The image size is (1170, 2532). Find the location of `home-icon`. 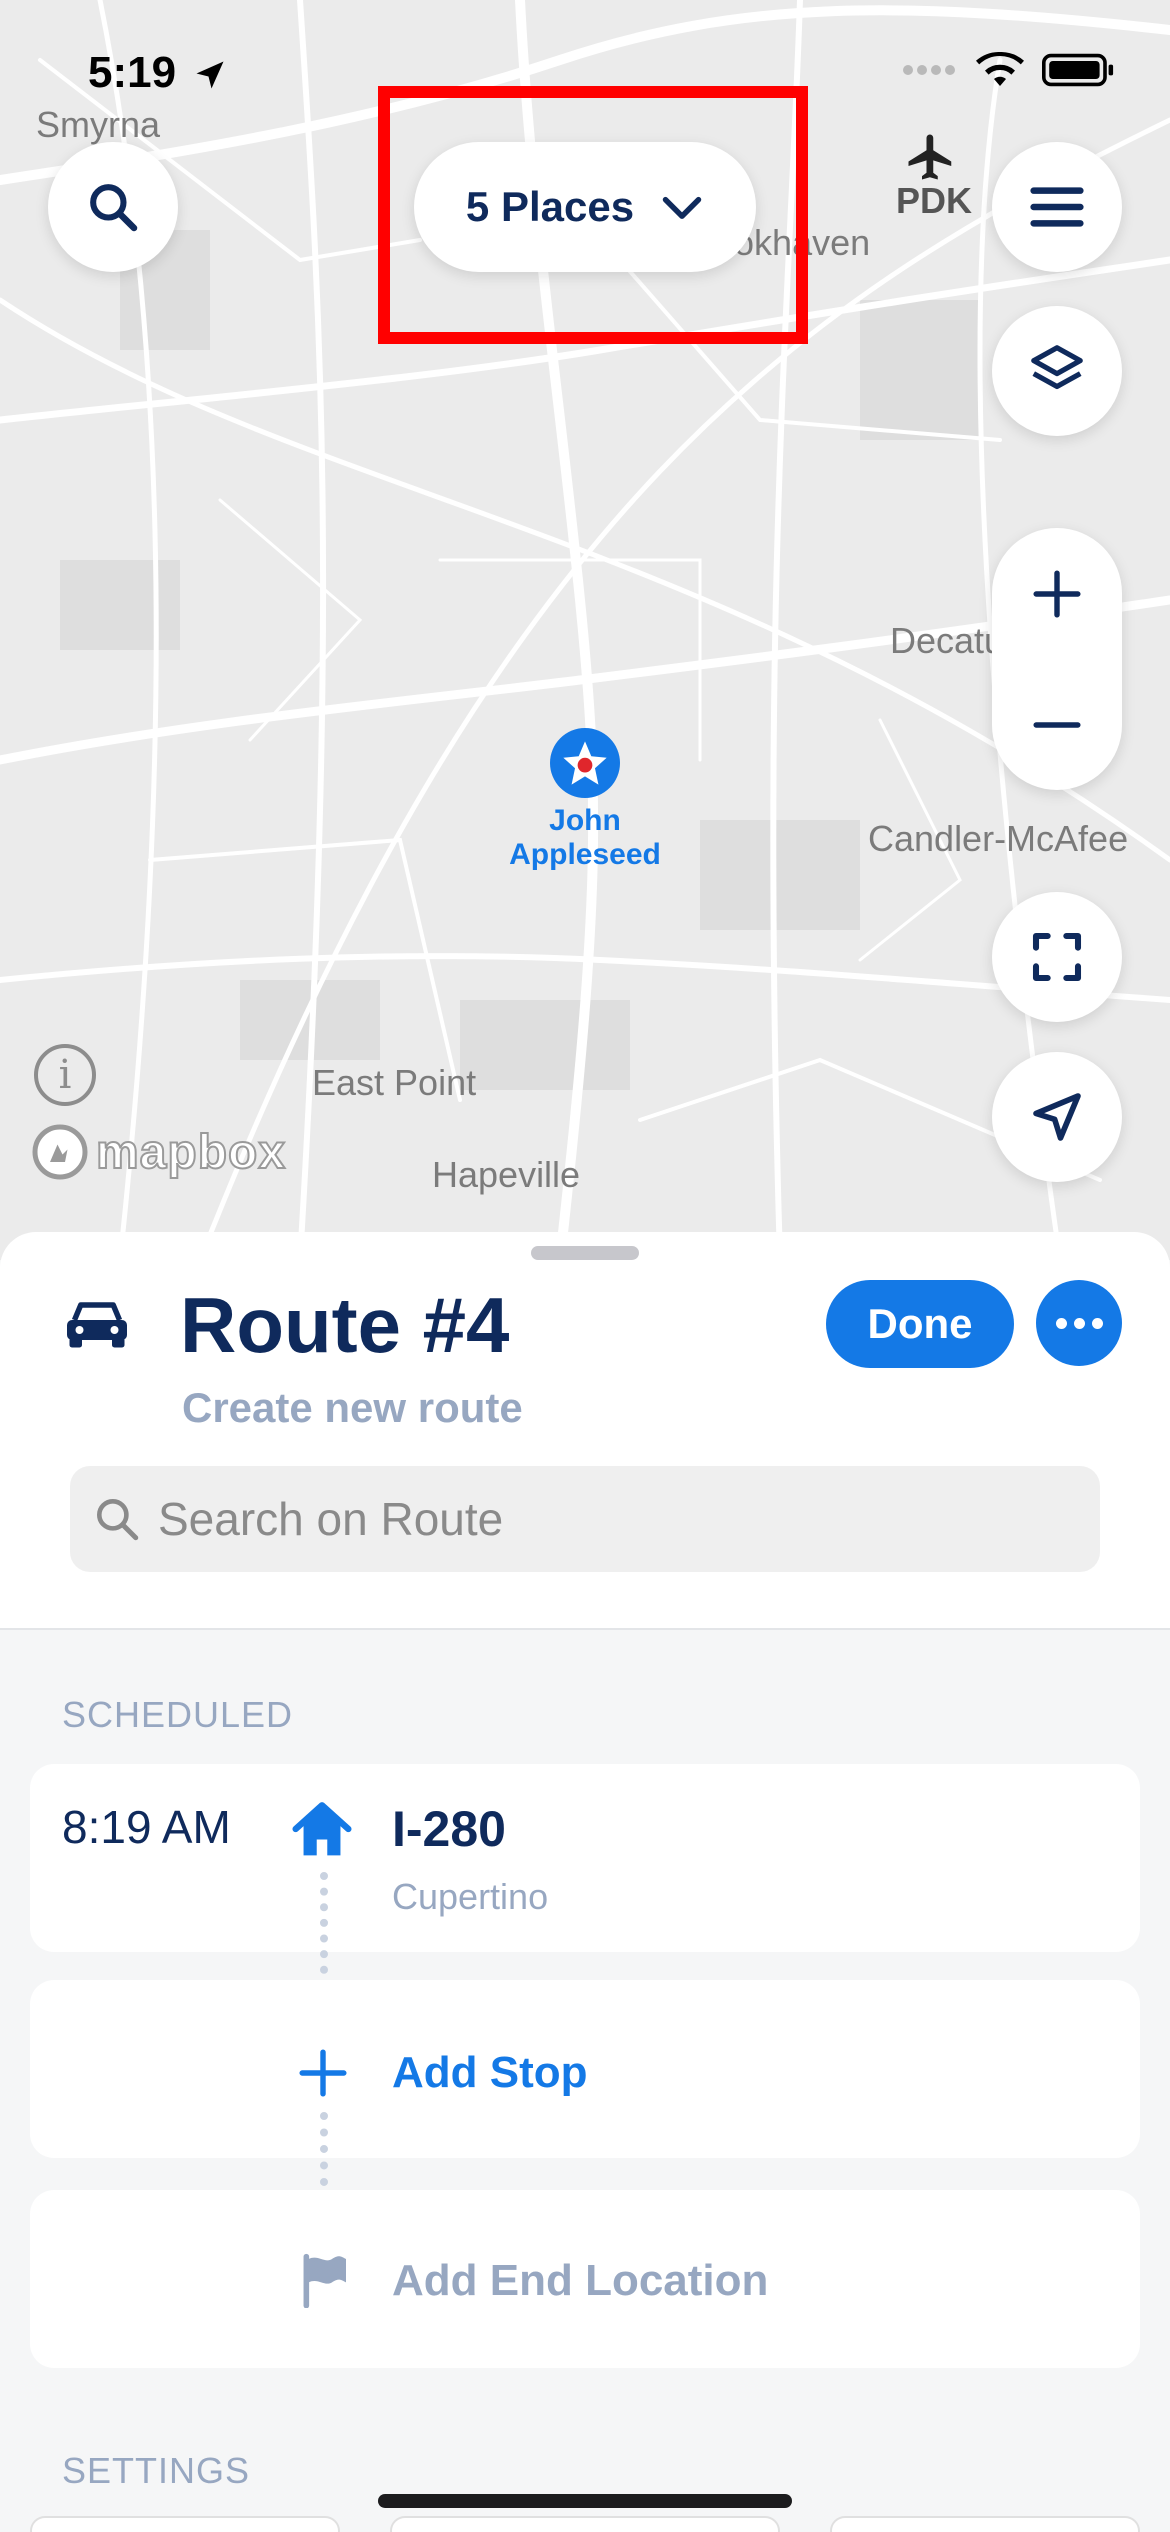

home-icon is located at coordinates (322, 1829).